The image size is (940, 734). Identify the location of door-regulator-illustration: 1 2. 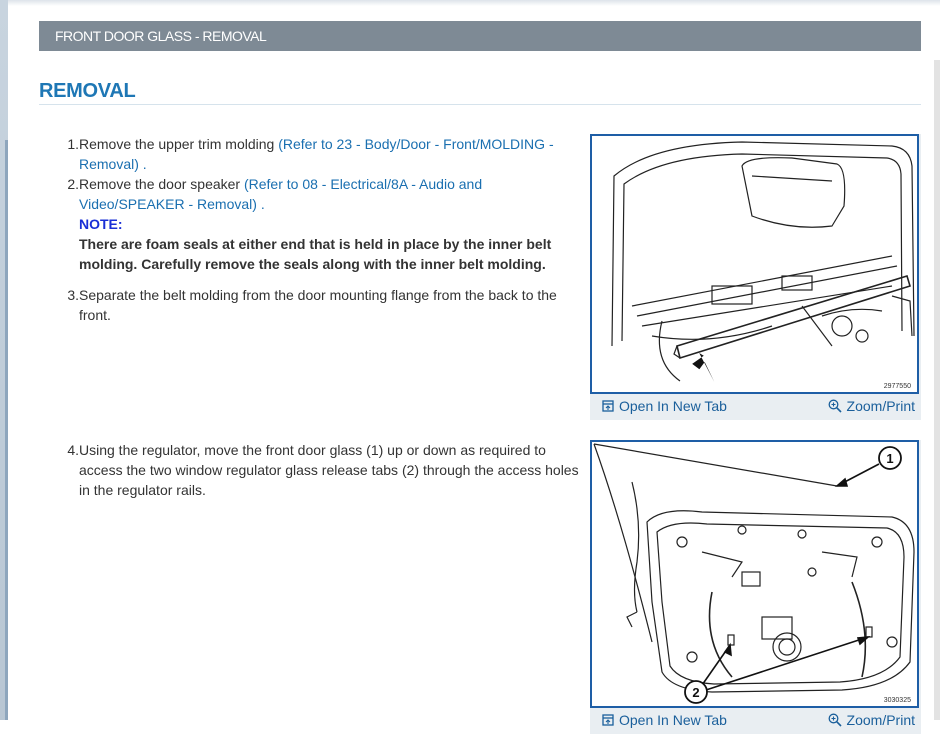
(754, 573).